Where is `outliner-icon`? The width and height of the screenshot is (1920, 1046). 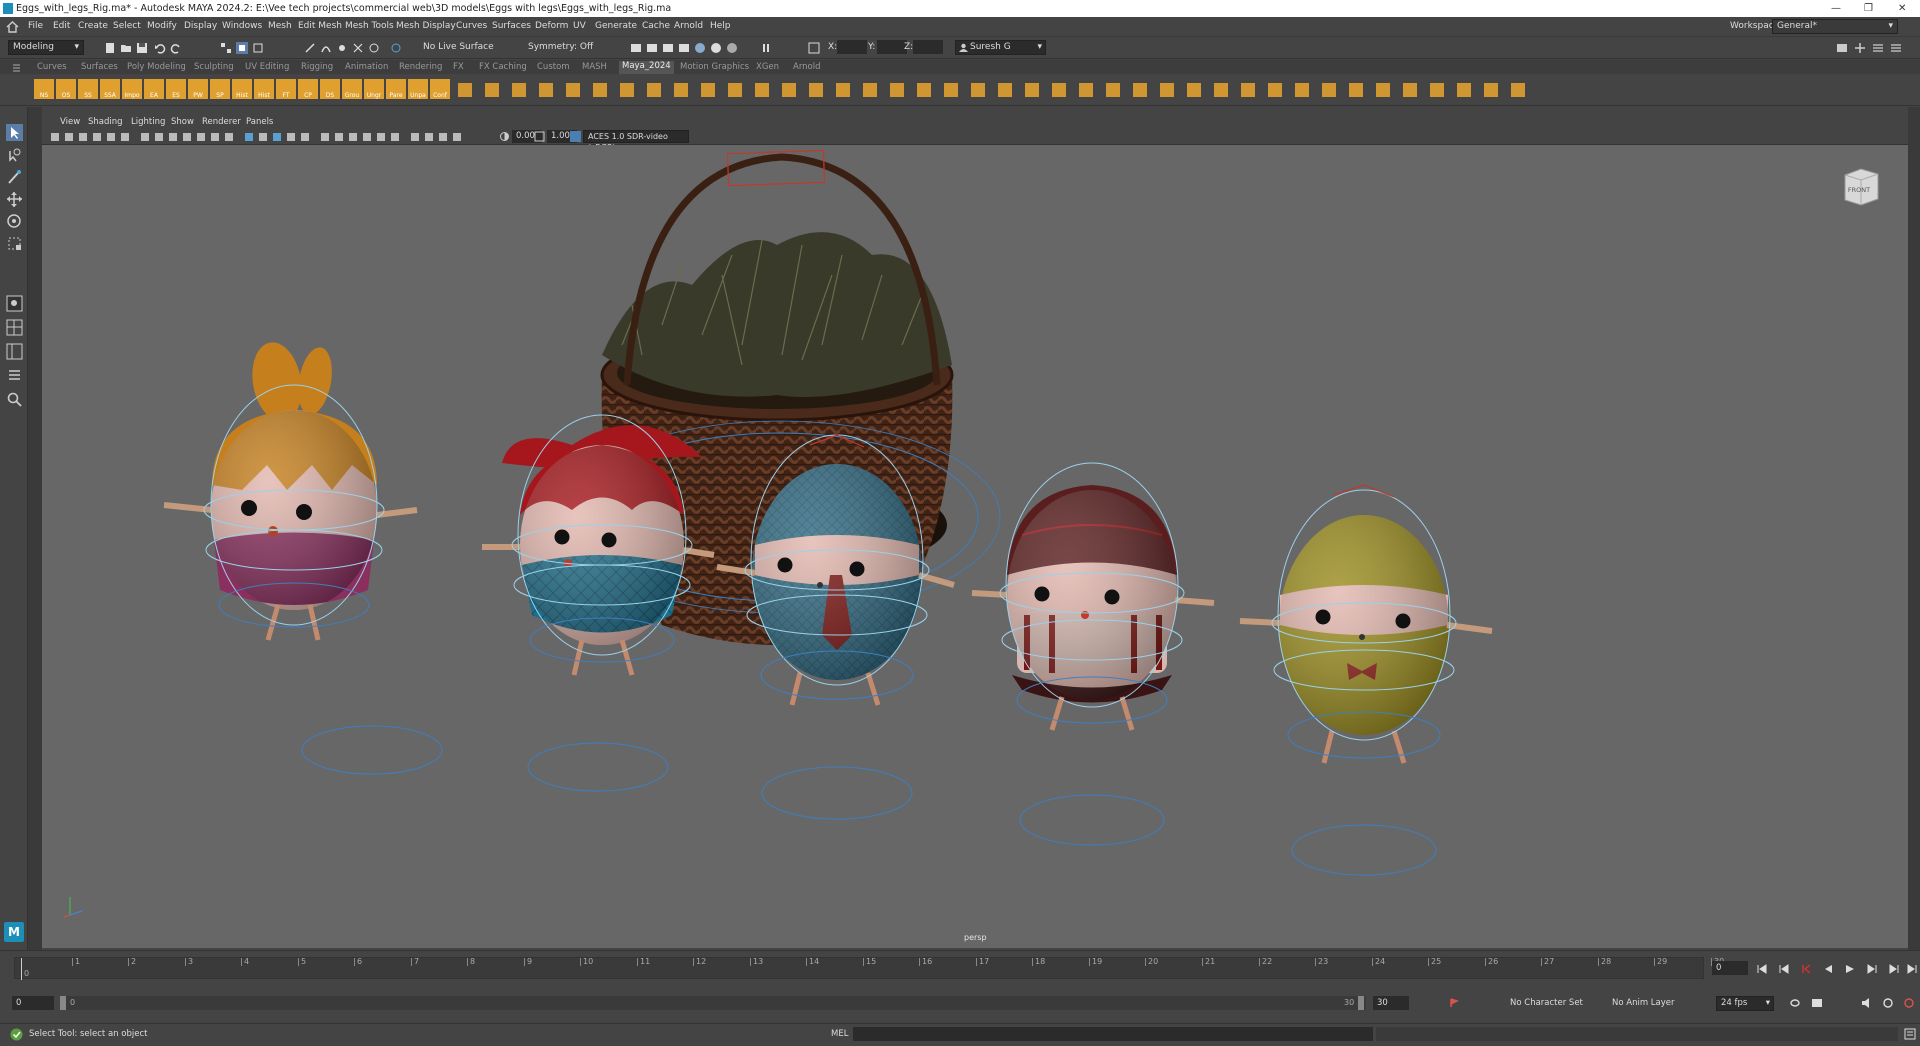 outliner-icon is located at coordinates (14, 375).